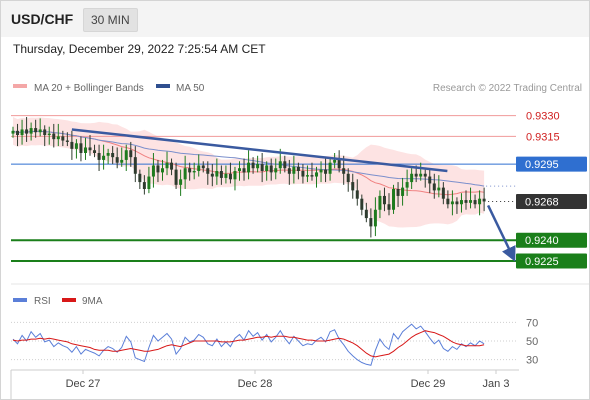 Image resolution: width=590 pixels, height=400 pixels. Describe the element at coordinates (542, 165) in the screenshot. I see `pivot-label: 0.9295` at that location.